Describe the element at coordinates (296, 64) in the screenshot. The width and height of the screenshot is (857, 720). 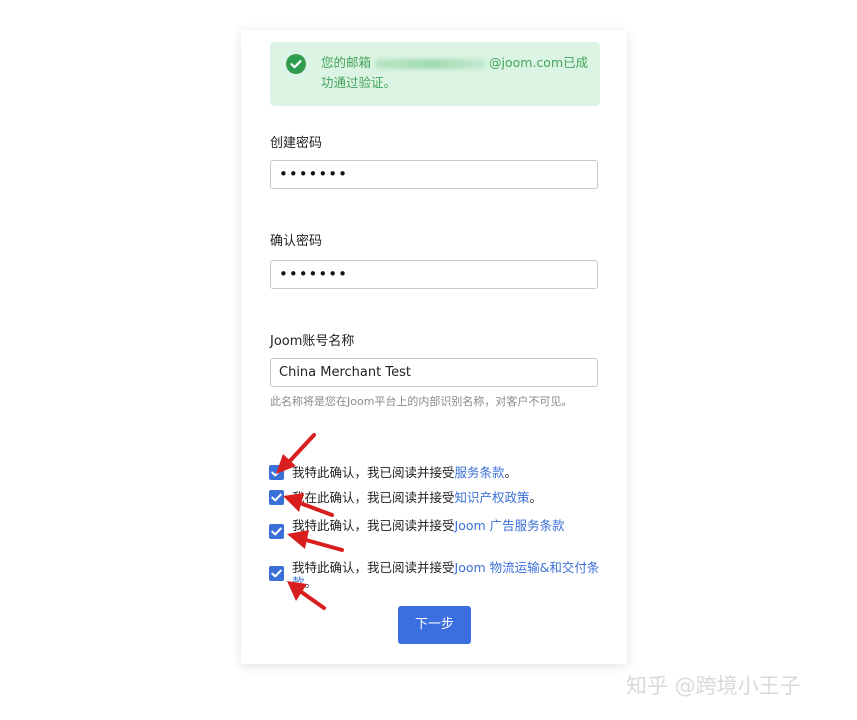
I see `check-circle-icon` at that location.